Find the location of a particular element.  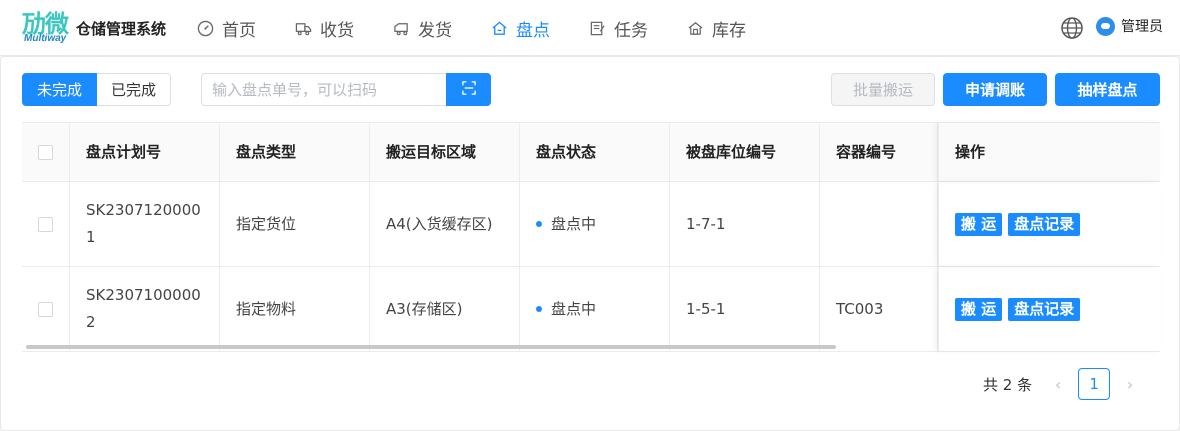

home-icon is located at coordinates (499, 28).